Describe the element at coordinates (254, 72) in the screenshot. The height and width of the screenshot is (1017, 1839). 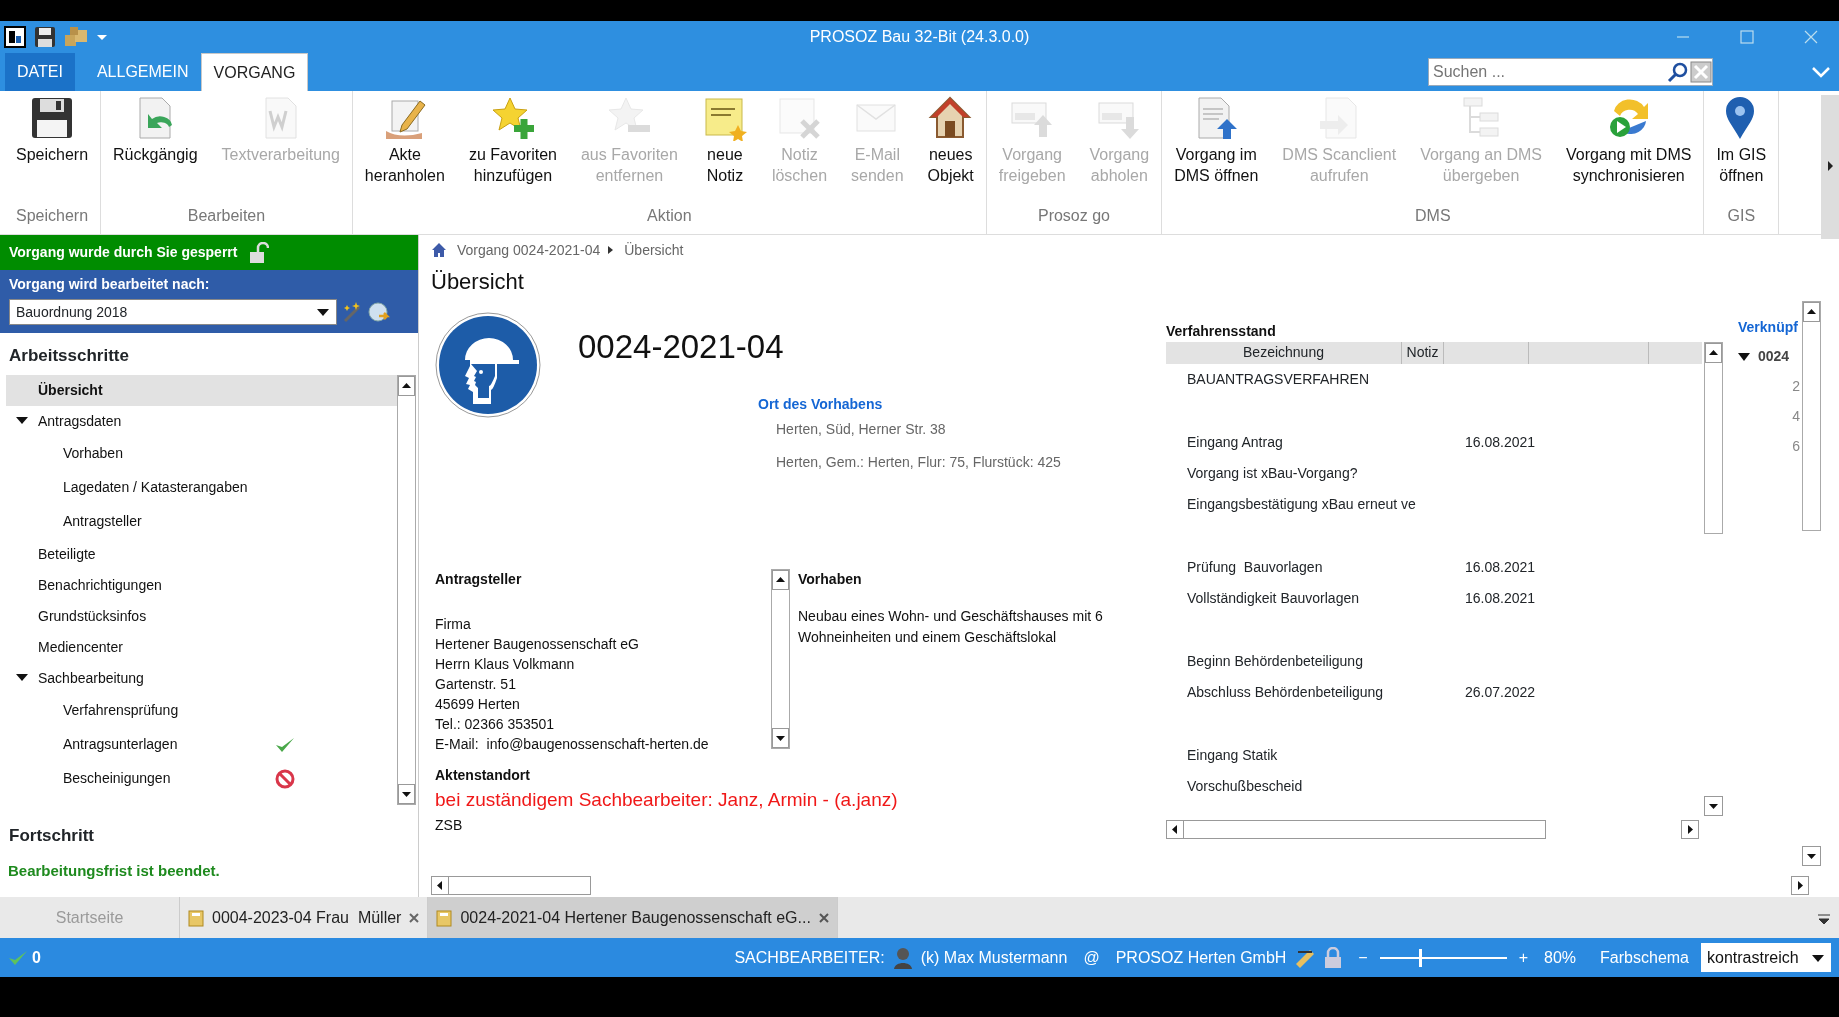
I see `ribbon-tab: VORGANG` at that location.